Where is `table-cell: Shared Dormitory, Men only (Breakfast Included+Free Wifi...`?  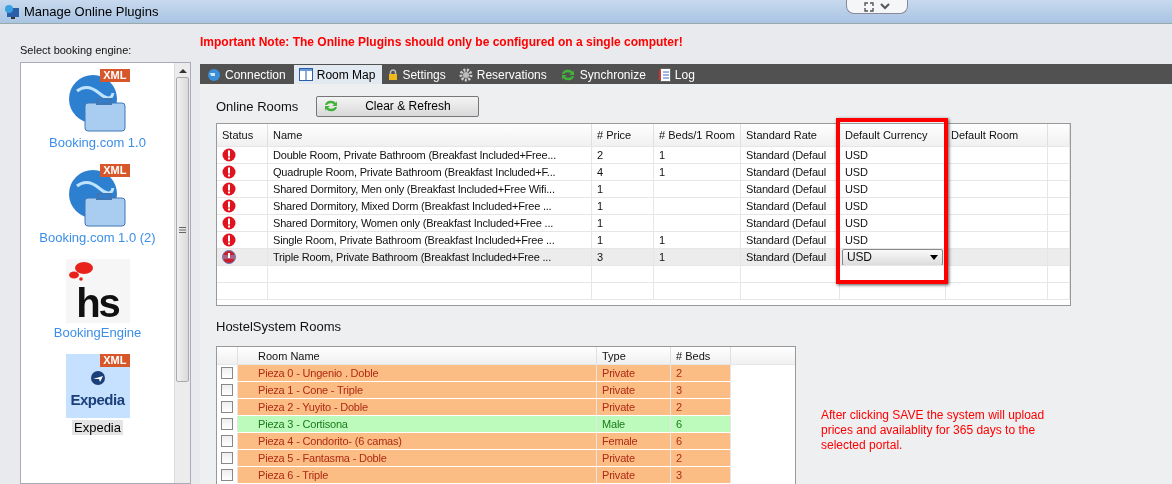 table-cell: Shared Dormitory, Men only (Breakfast Included+Free Wifi... is located at coordinates (430, 189).